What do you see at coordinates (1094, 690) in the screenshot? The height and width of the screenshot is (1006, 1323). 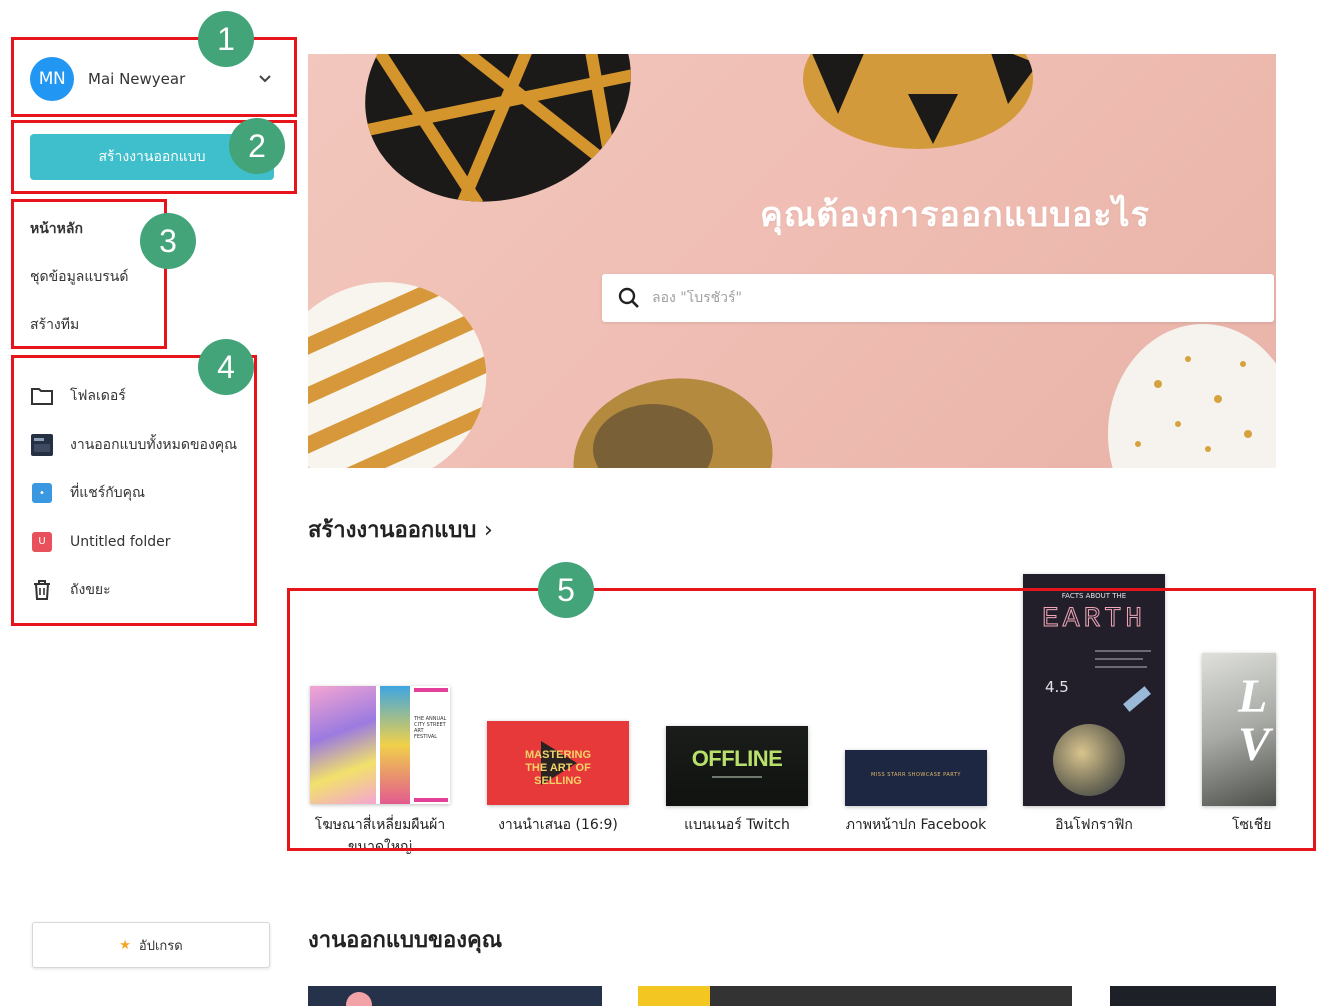 I see `template-thumbnail: FACTS ABOUT THE EARTH 4.5` at bounding box center [1094, 690].